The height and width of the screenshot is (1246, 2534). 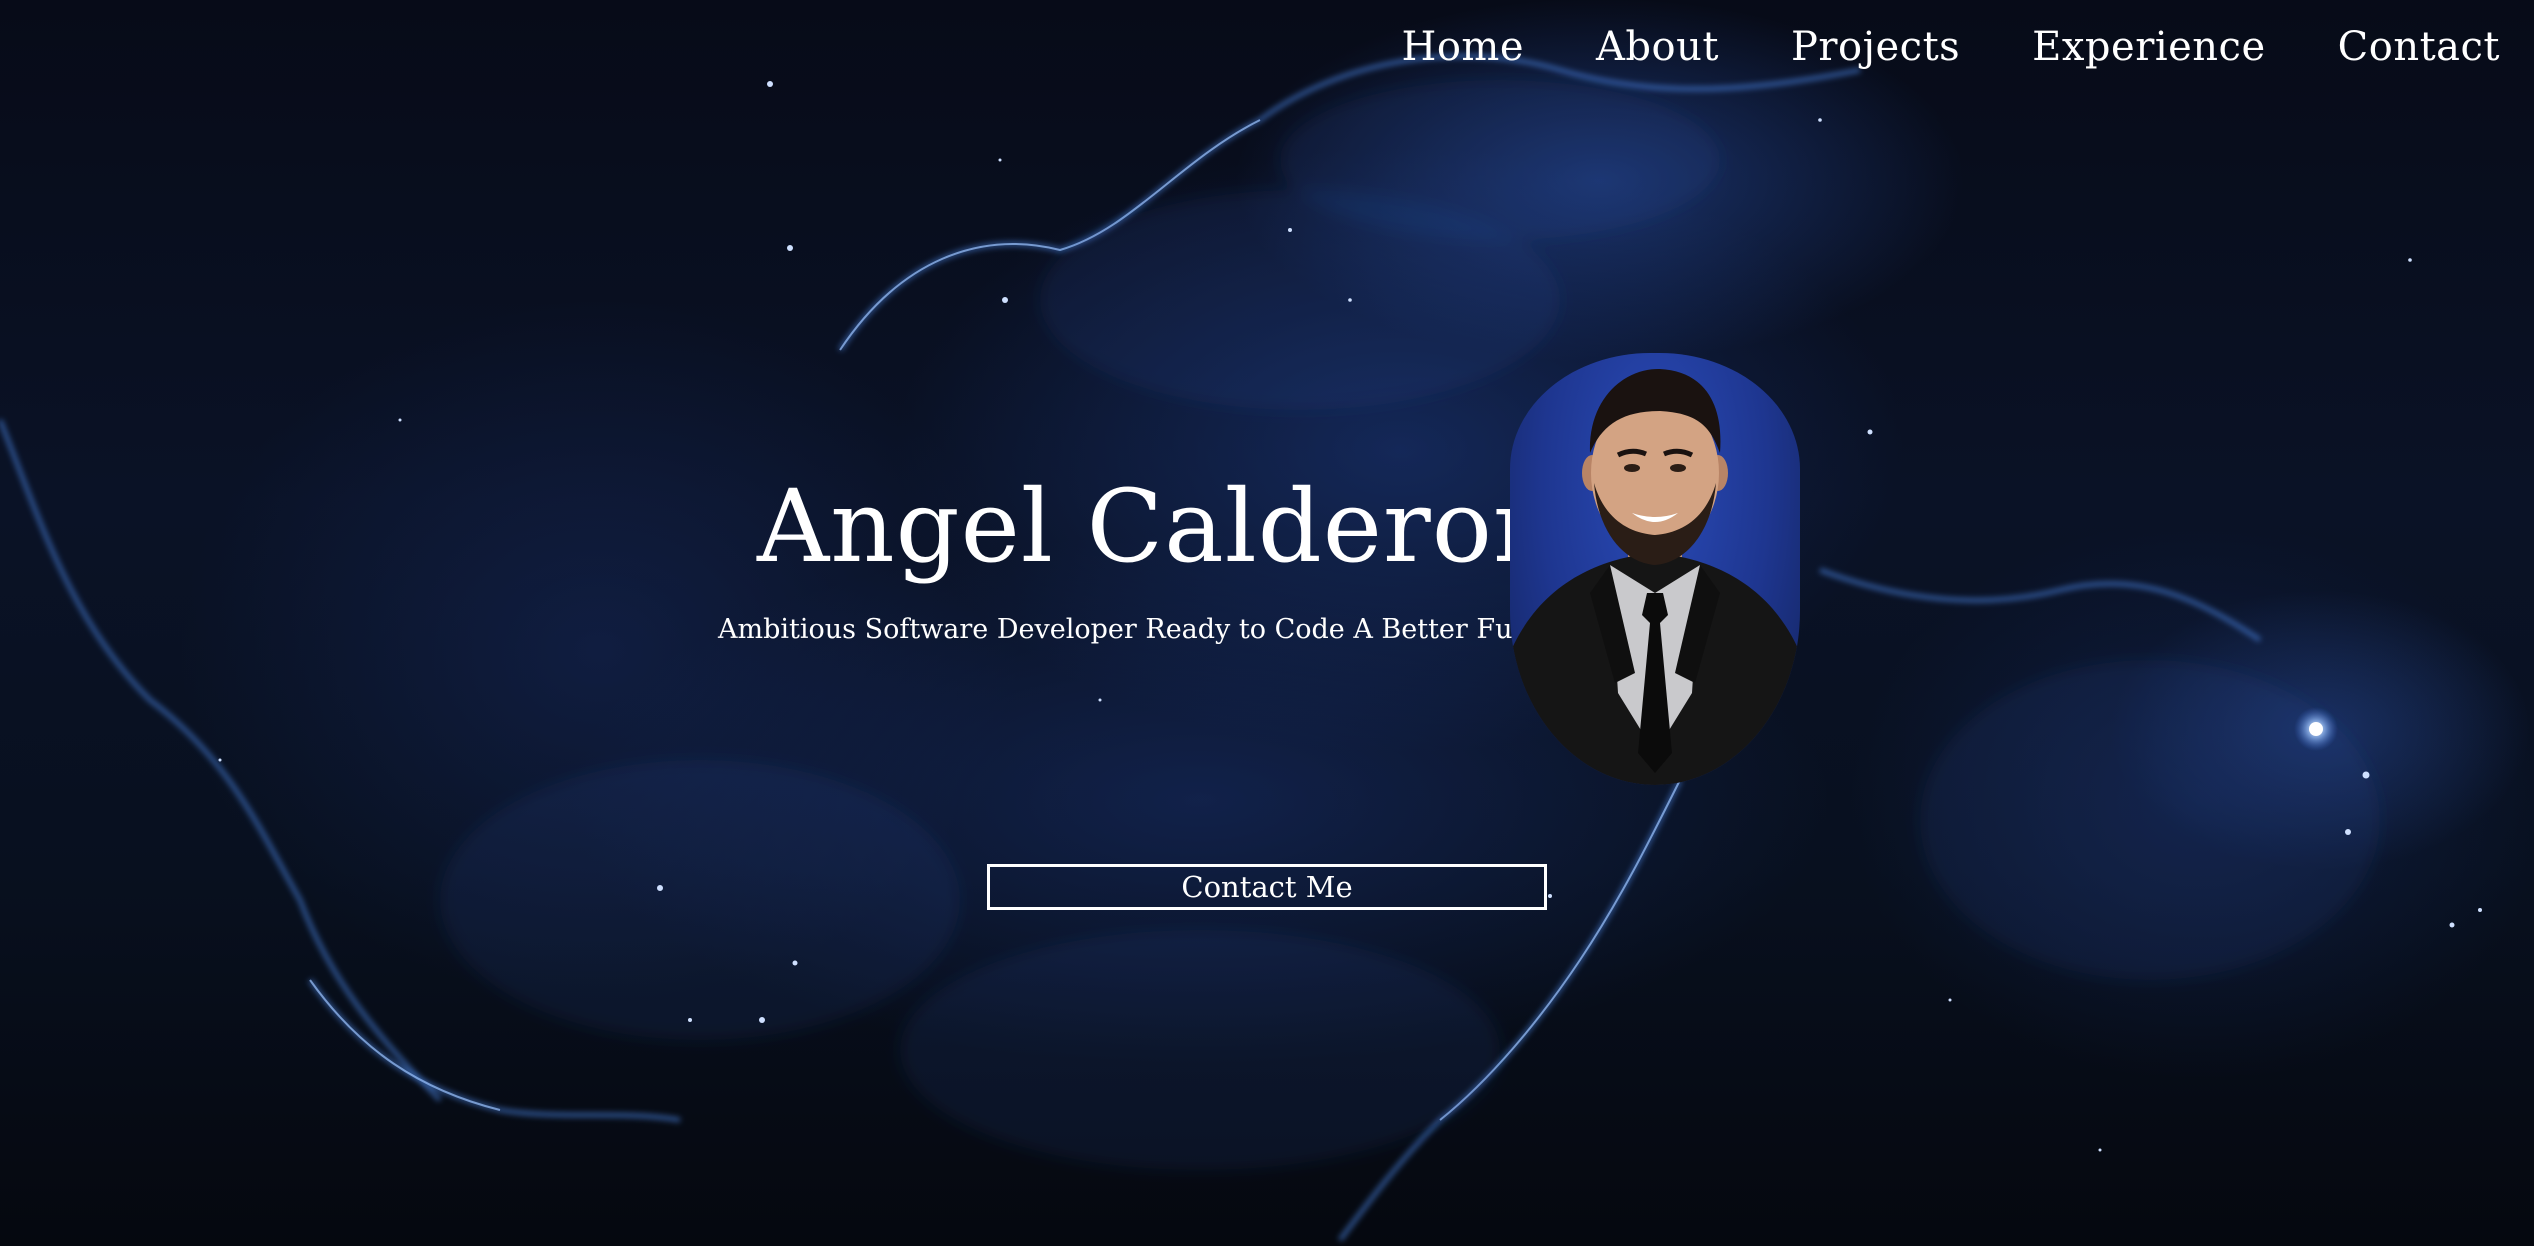 I want to click on hero-name: Angel Calderon, so click(x=1158, y=526).